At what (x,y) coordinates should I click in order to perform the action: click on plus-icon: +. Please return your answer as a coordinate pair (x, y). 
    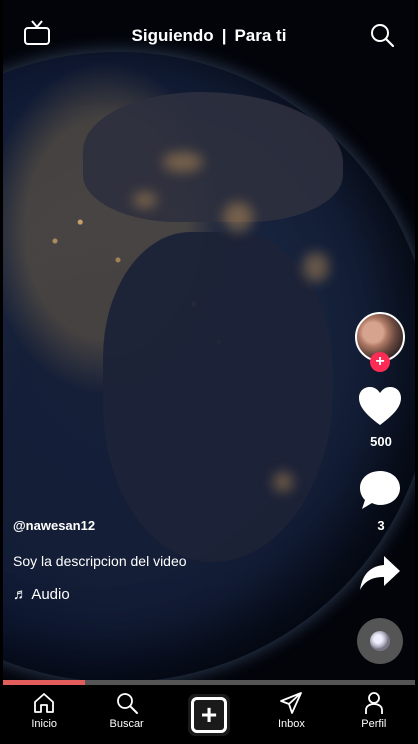
    Looking at the image, I should click on (209, 714).